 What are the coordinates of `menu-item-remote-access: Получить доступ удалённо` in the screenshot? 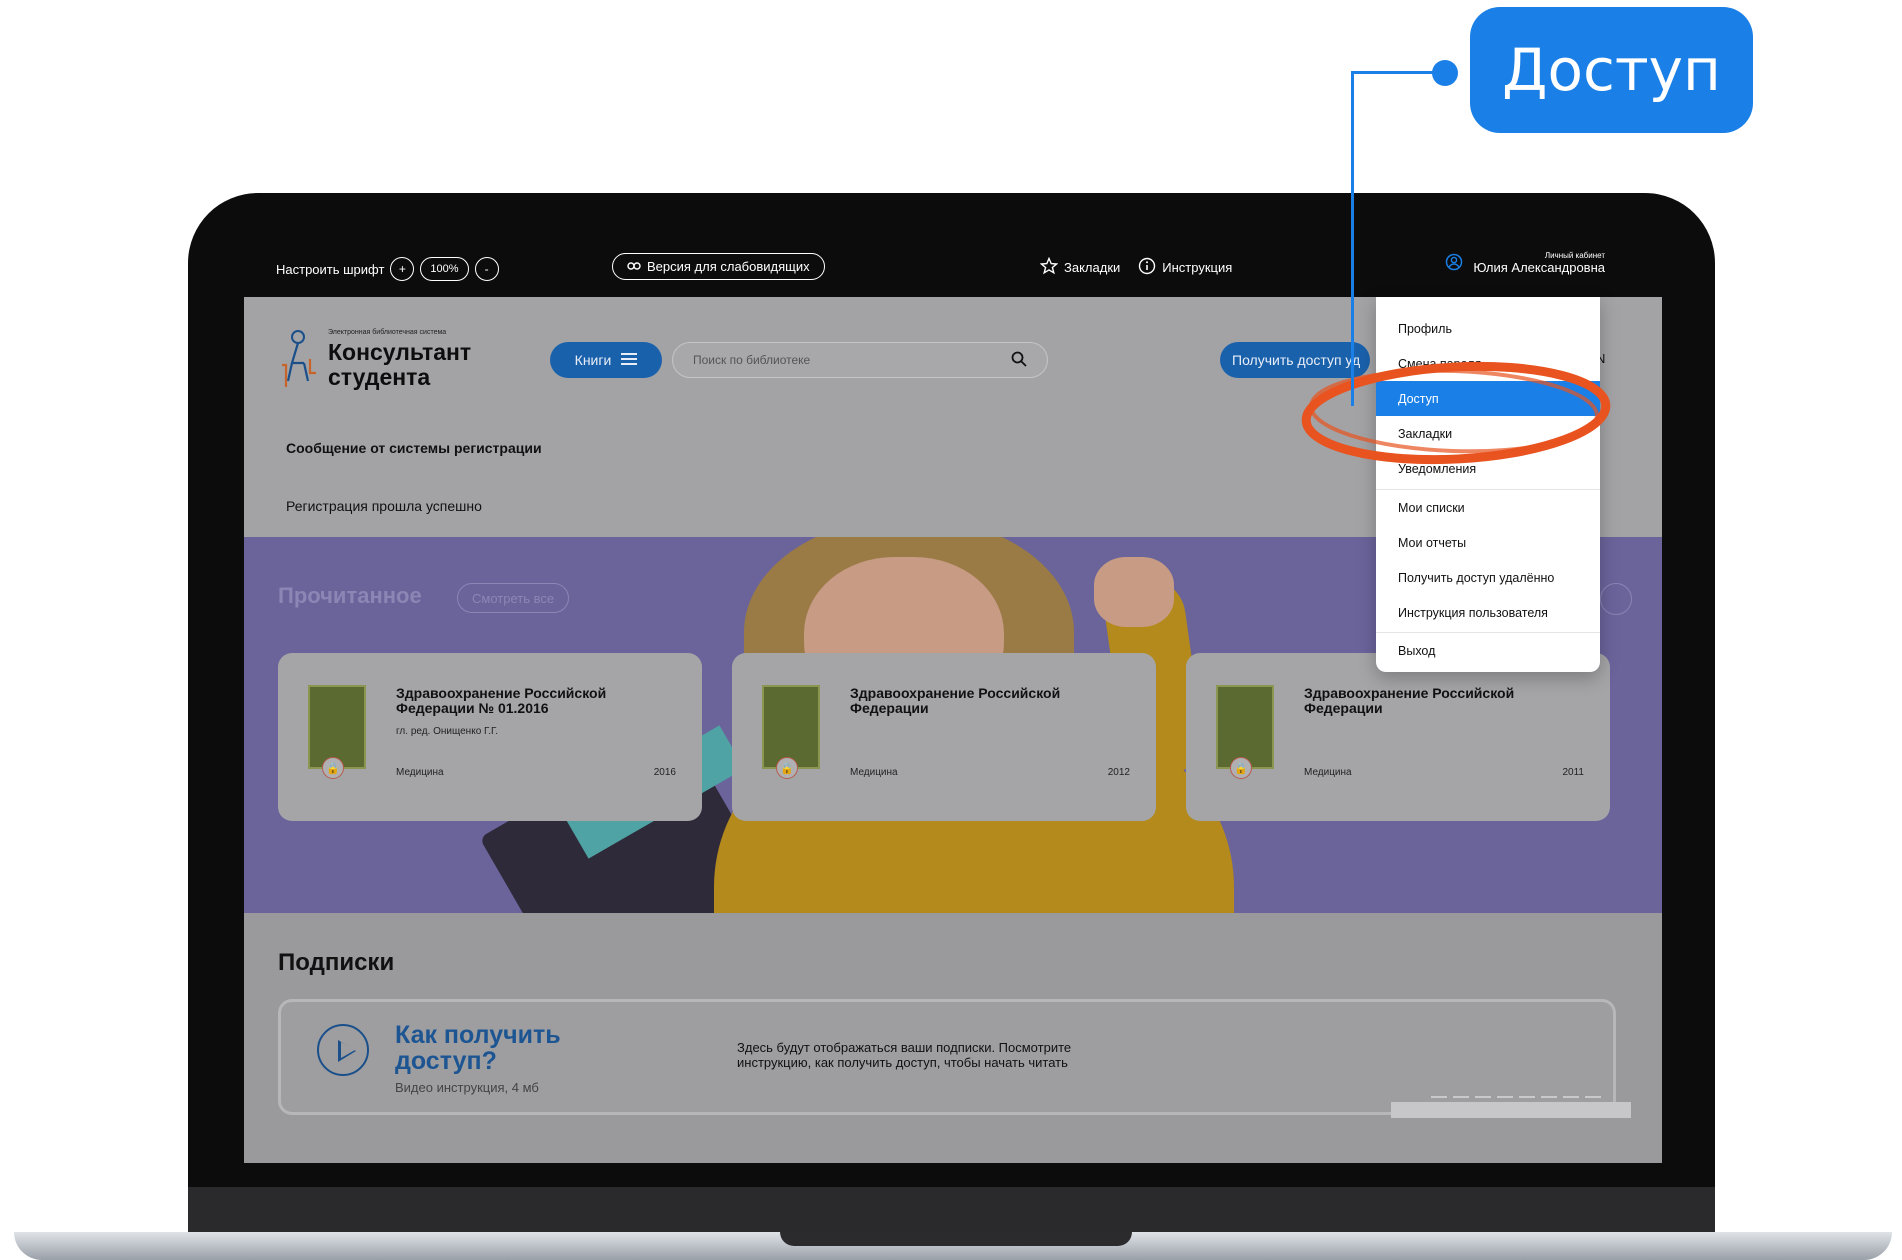 It's located at (1488, 577).